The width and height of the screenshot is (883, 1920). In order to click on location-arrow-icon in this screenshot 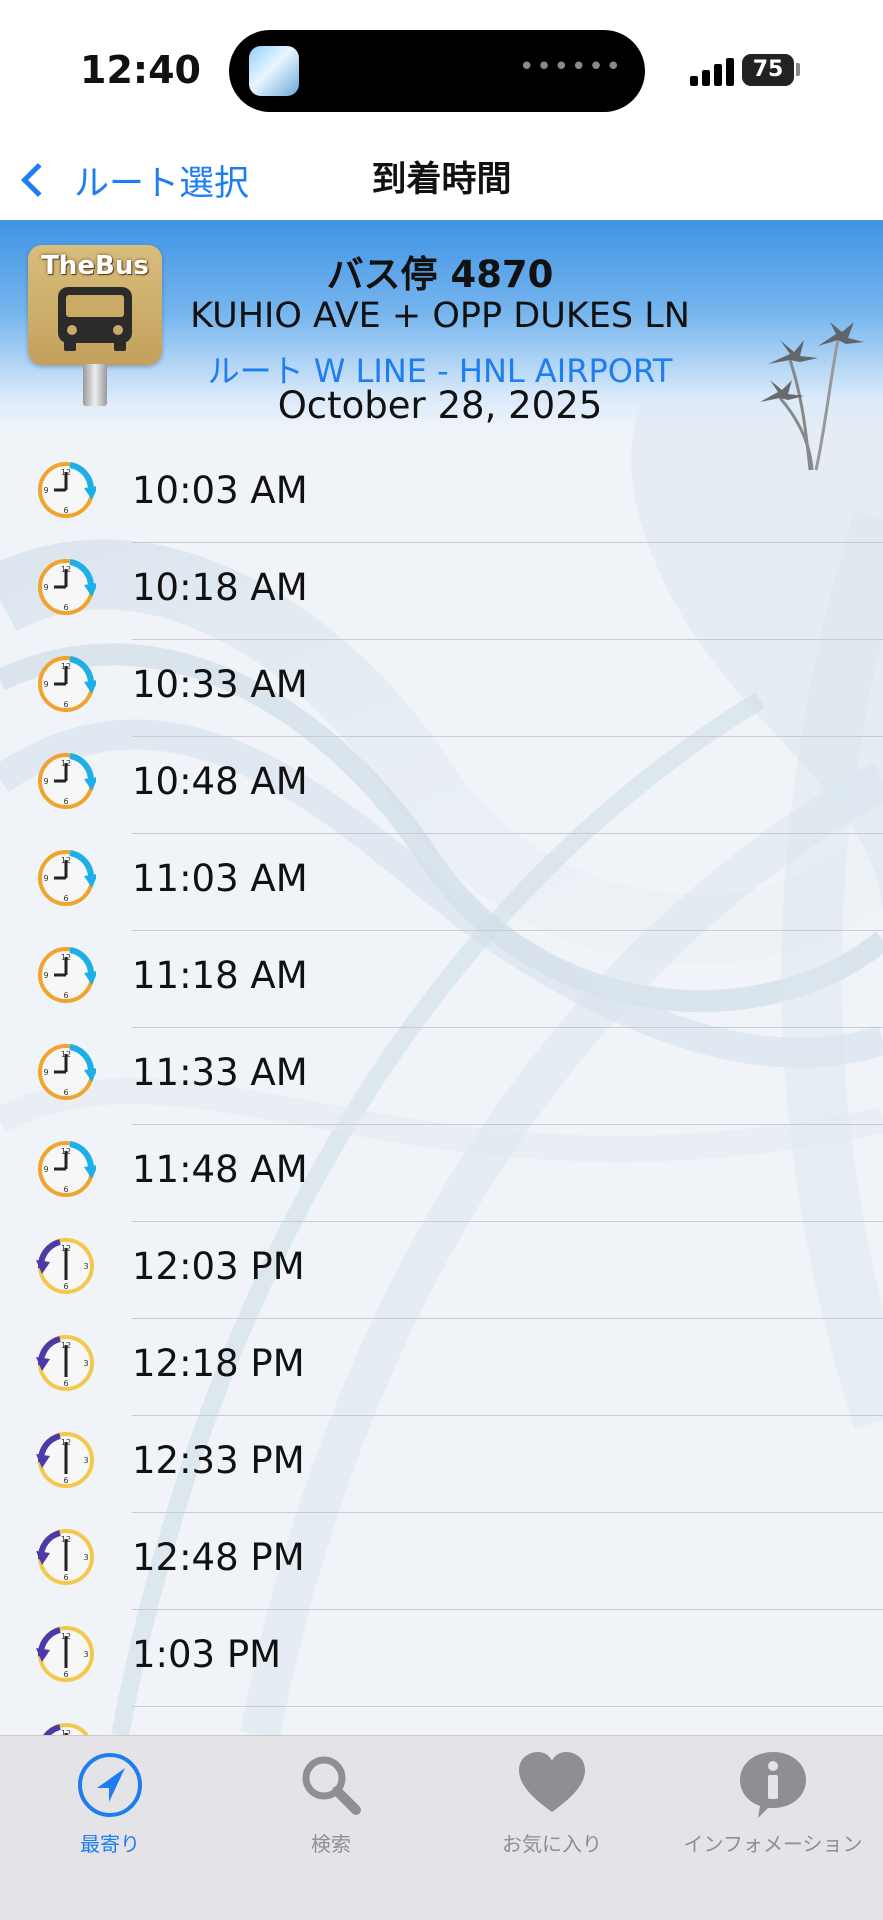, I will do `click(110, 1785)`.